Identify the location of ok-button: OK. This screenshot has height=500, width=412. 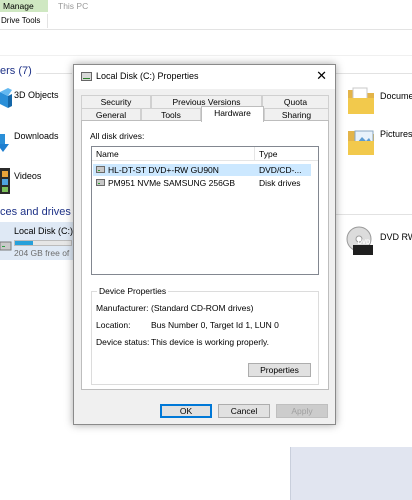
(186, 411).